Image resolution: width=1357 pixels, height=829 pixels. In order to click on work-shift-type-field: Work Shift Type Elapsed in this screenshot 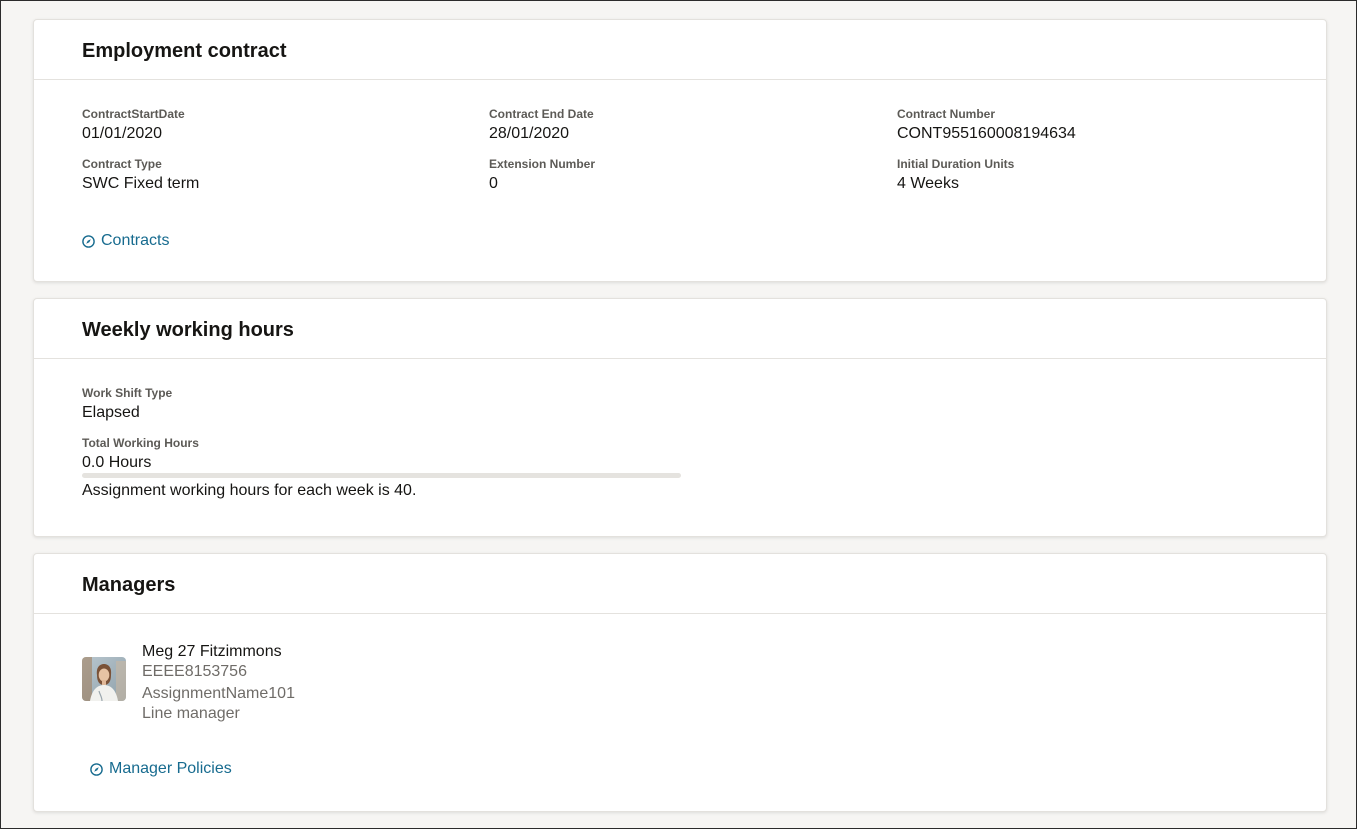, I will do `click(127, 404)`.